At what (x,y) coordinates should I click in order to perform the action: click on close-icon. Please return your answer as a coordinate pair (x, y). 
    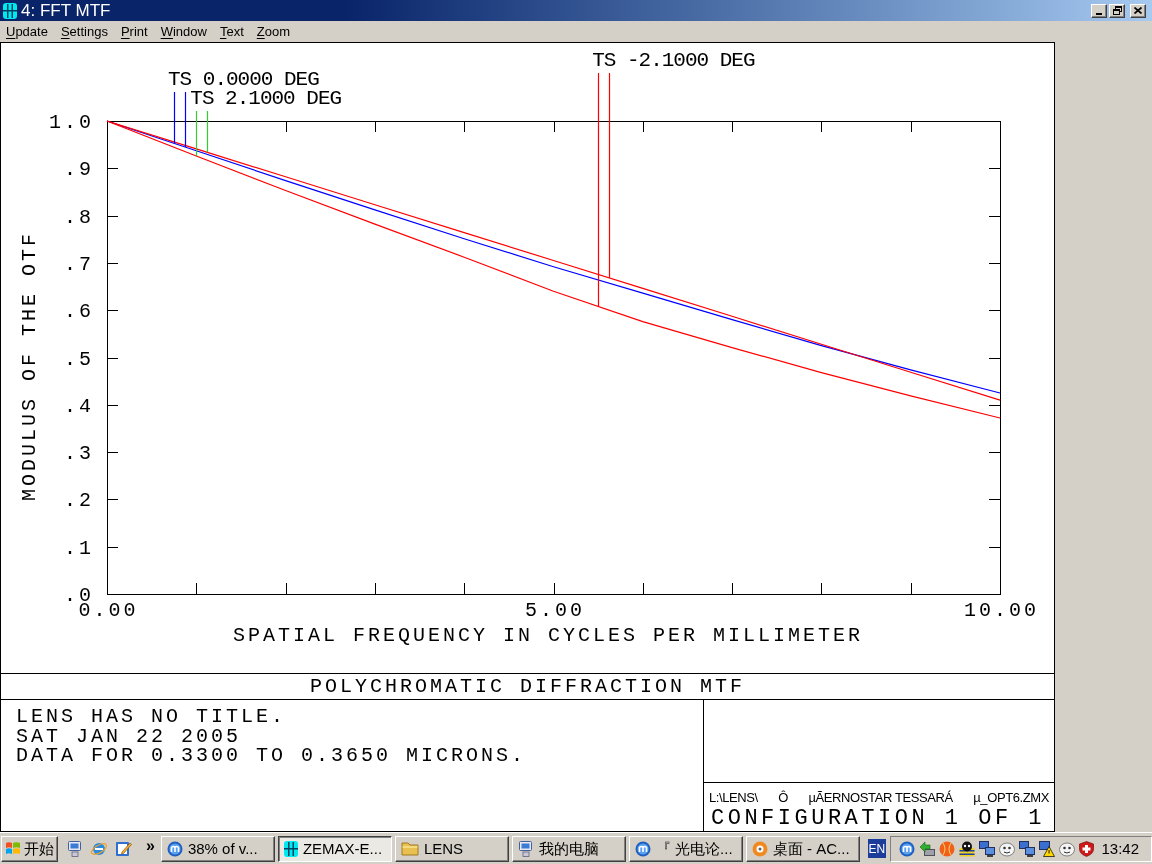
    Looking at the image, I should click on (1138, 10).